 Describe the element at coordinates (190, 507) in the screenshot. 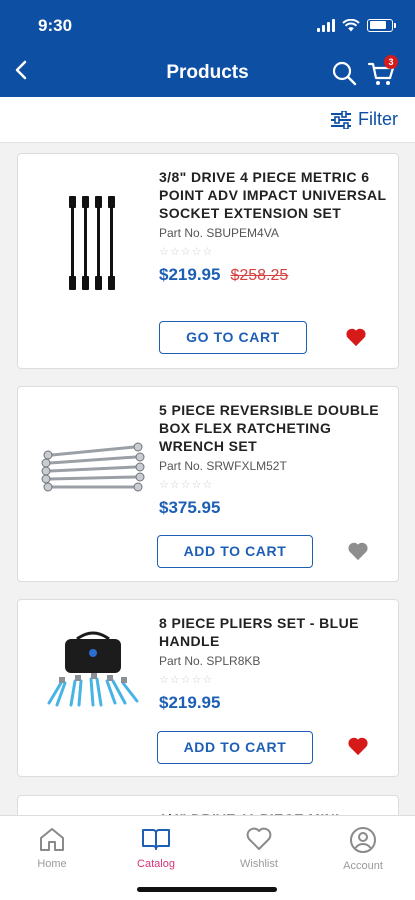

I see `product-price: $375.95` at that location.